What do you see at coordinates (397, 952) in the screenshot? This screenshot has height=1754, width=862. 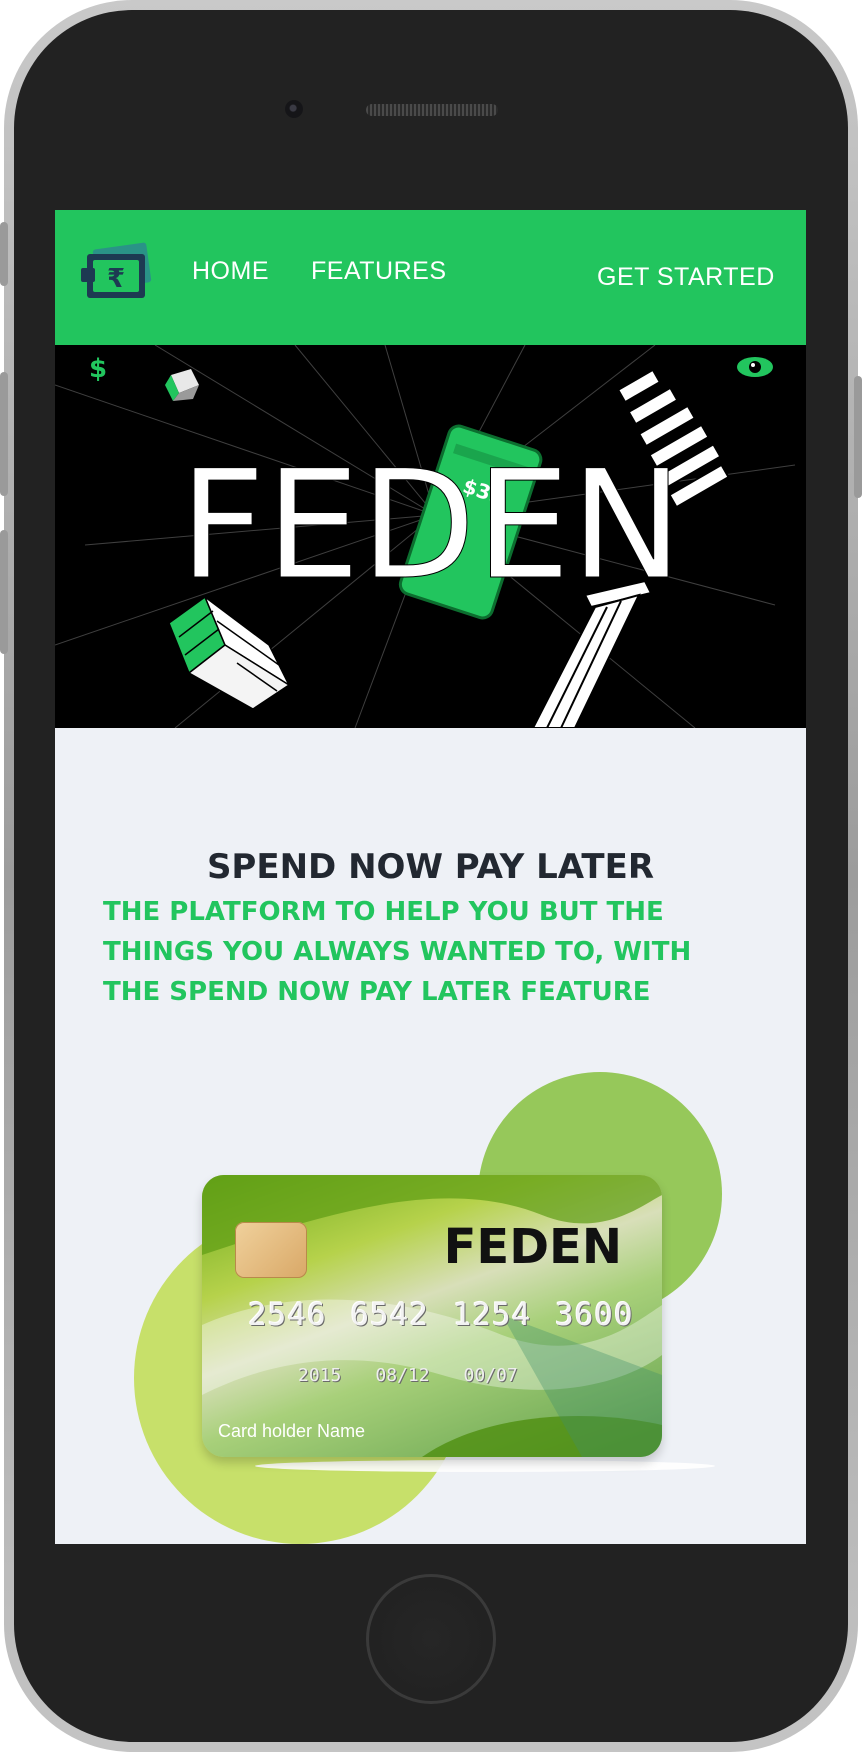 I see `description-line: THINGS YOU ALWAYS WANTED TO, WITH` at bounding box center [397, 952].